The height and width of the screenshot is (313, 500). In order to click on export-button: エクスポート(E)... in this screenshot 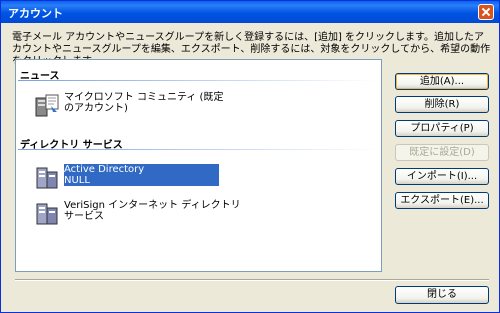, I will do `click(442, 200)`.